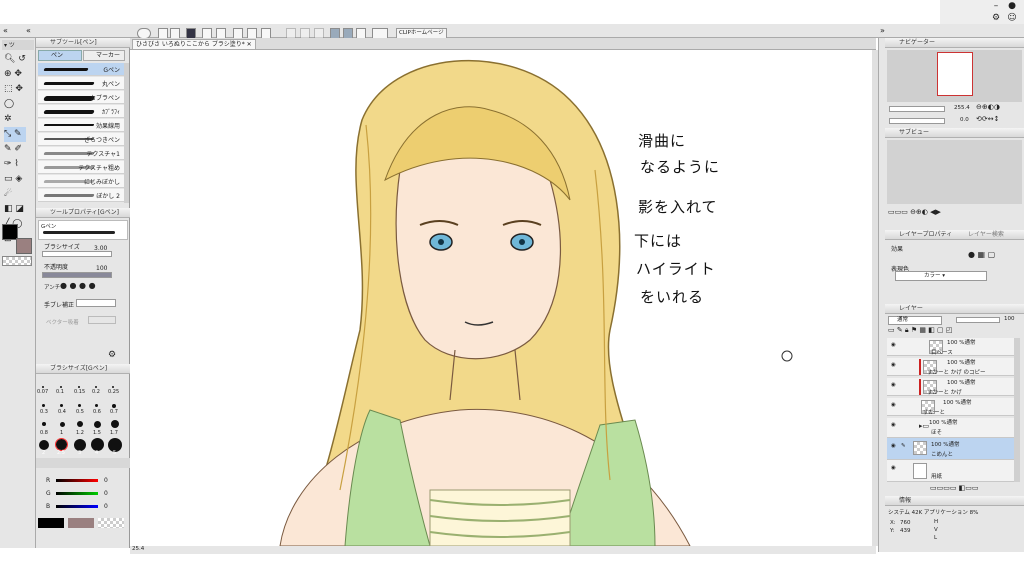 This screenshot has width=1024, height=576. What do you see at coordinates (77, 493) in the screenshot?
I see `g-slider` at bounding box center [77, 493].